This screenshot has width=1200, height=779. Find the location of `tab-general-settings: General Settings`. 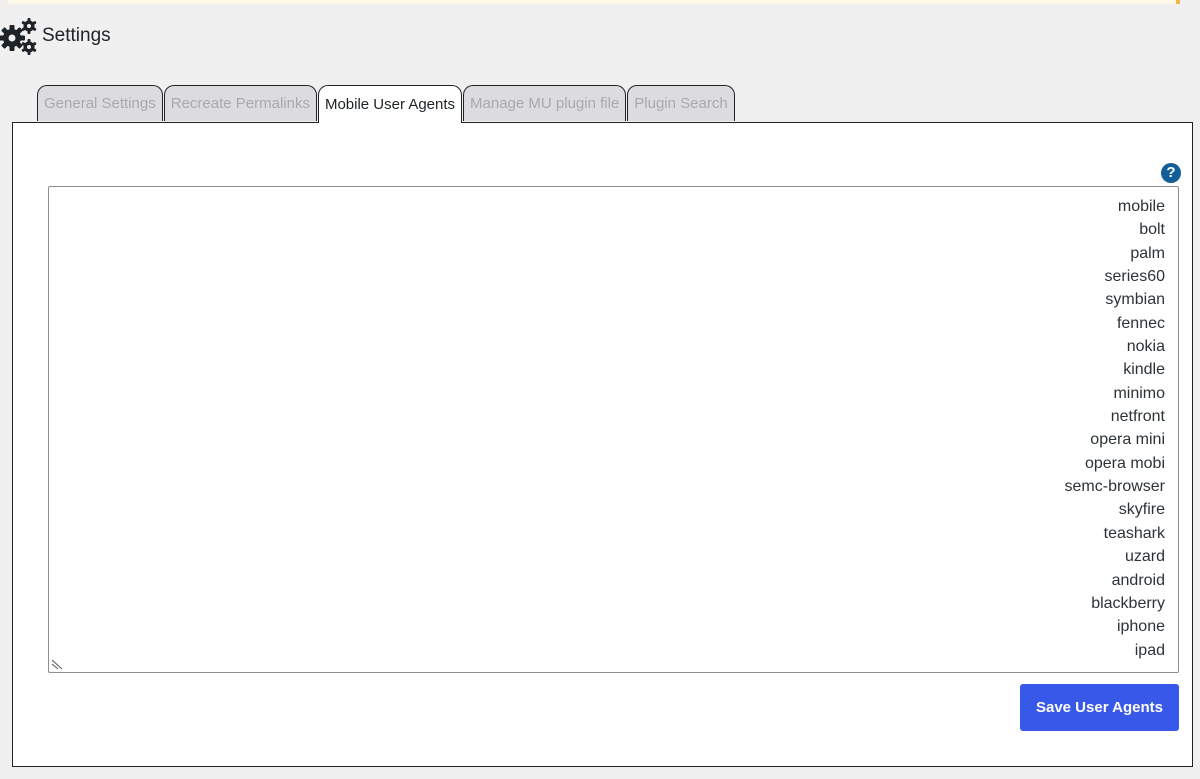

tab-general-settings: General Settings is located at coordinates (100, 103).